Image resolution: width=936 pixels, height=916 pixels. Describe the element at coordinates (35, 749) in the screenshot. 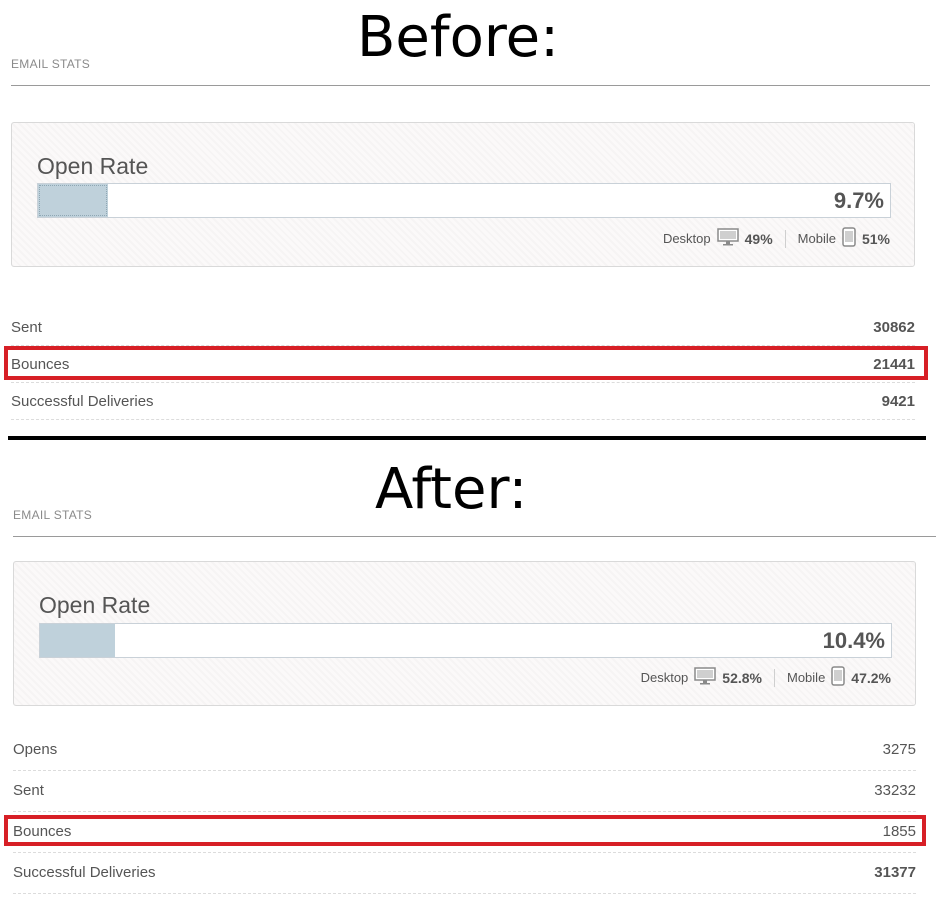

I see `stat-label: Opens` at that location.